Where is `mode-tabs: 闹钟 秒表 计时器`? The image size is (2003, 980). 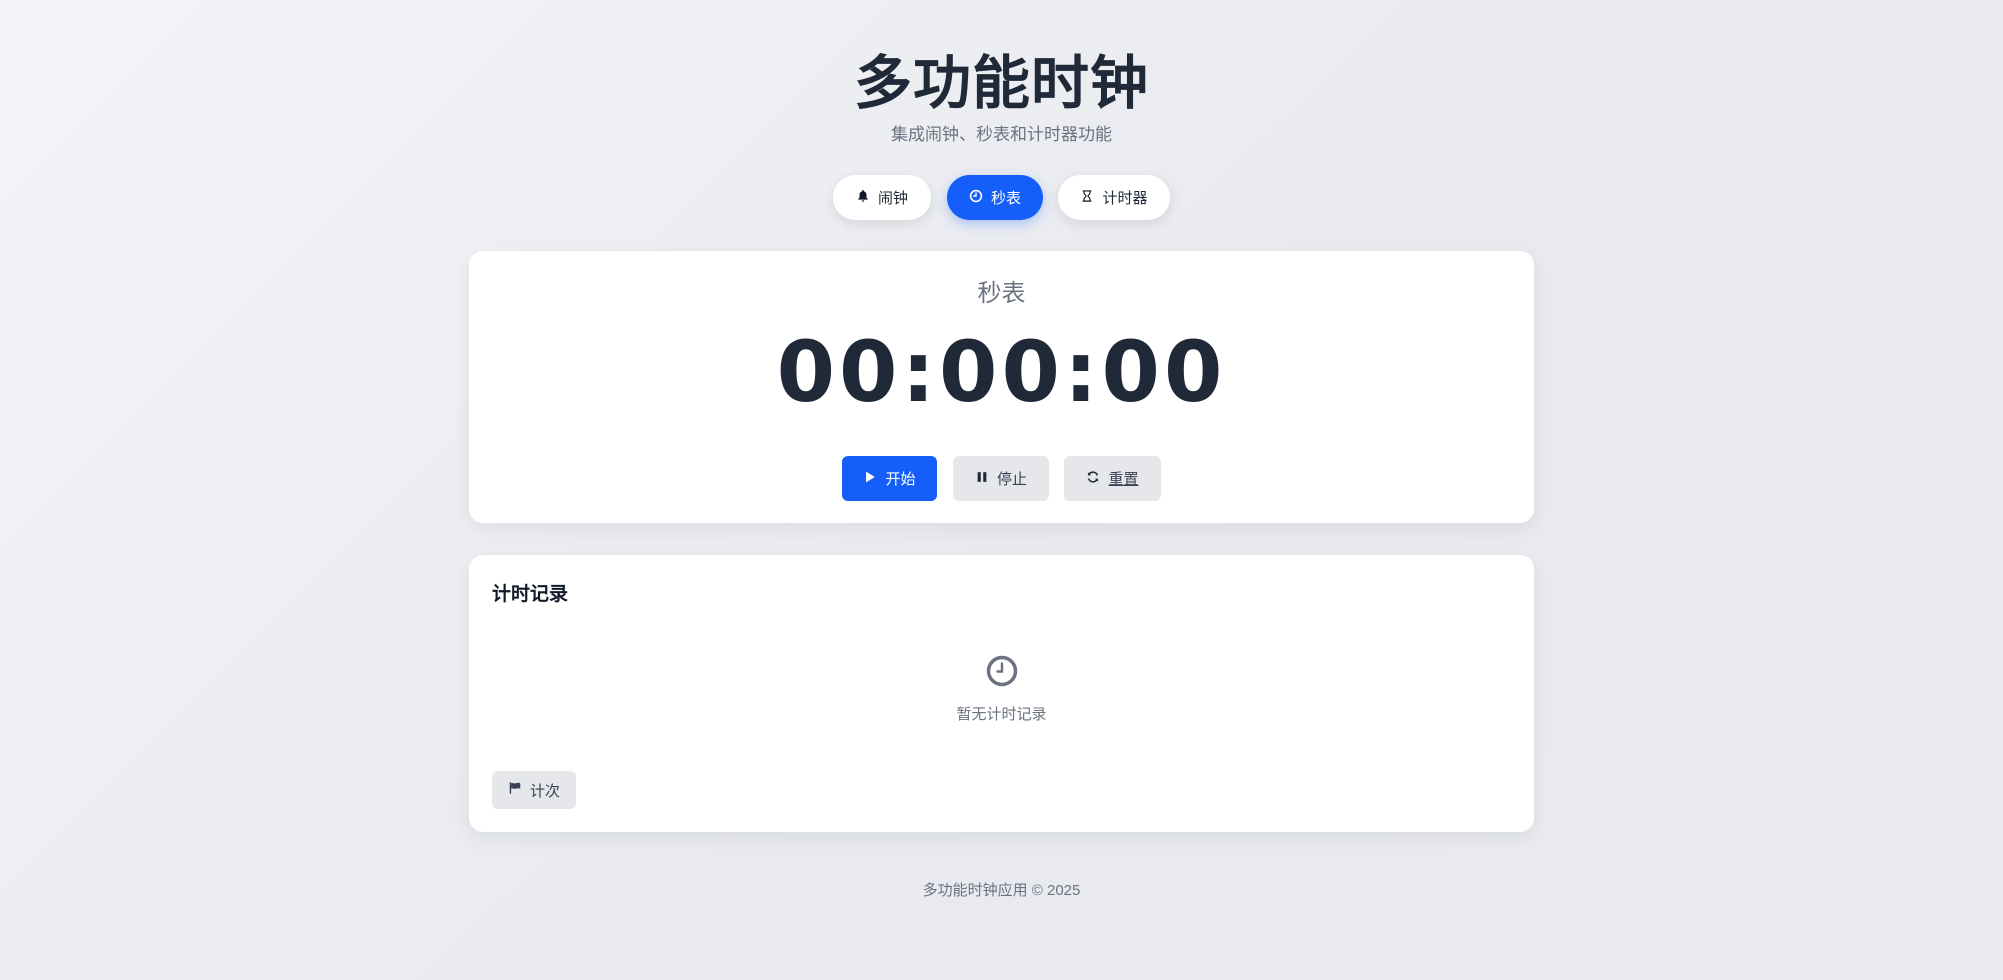
mode-tabs: 闹钟 秒表 计时器 is located at coordinates (1001, 197).